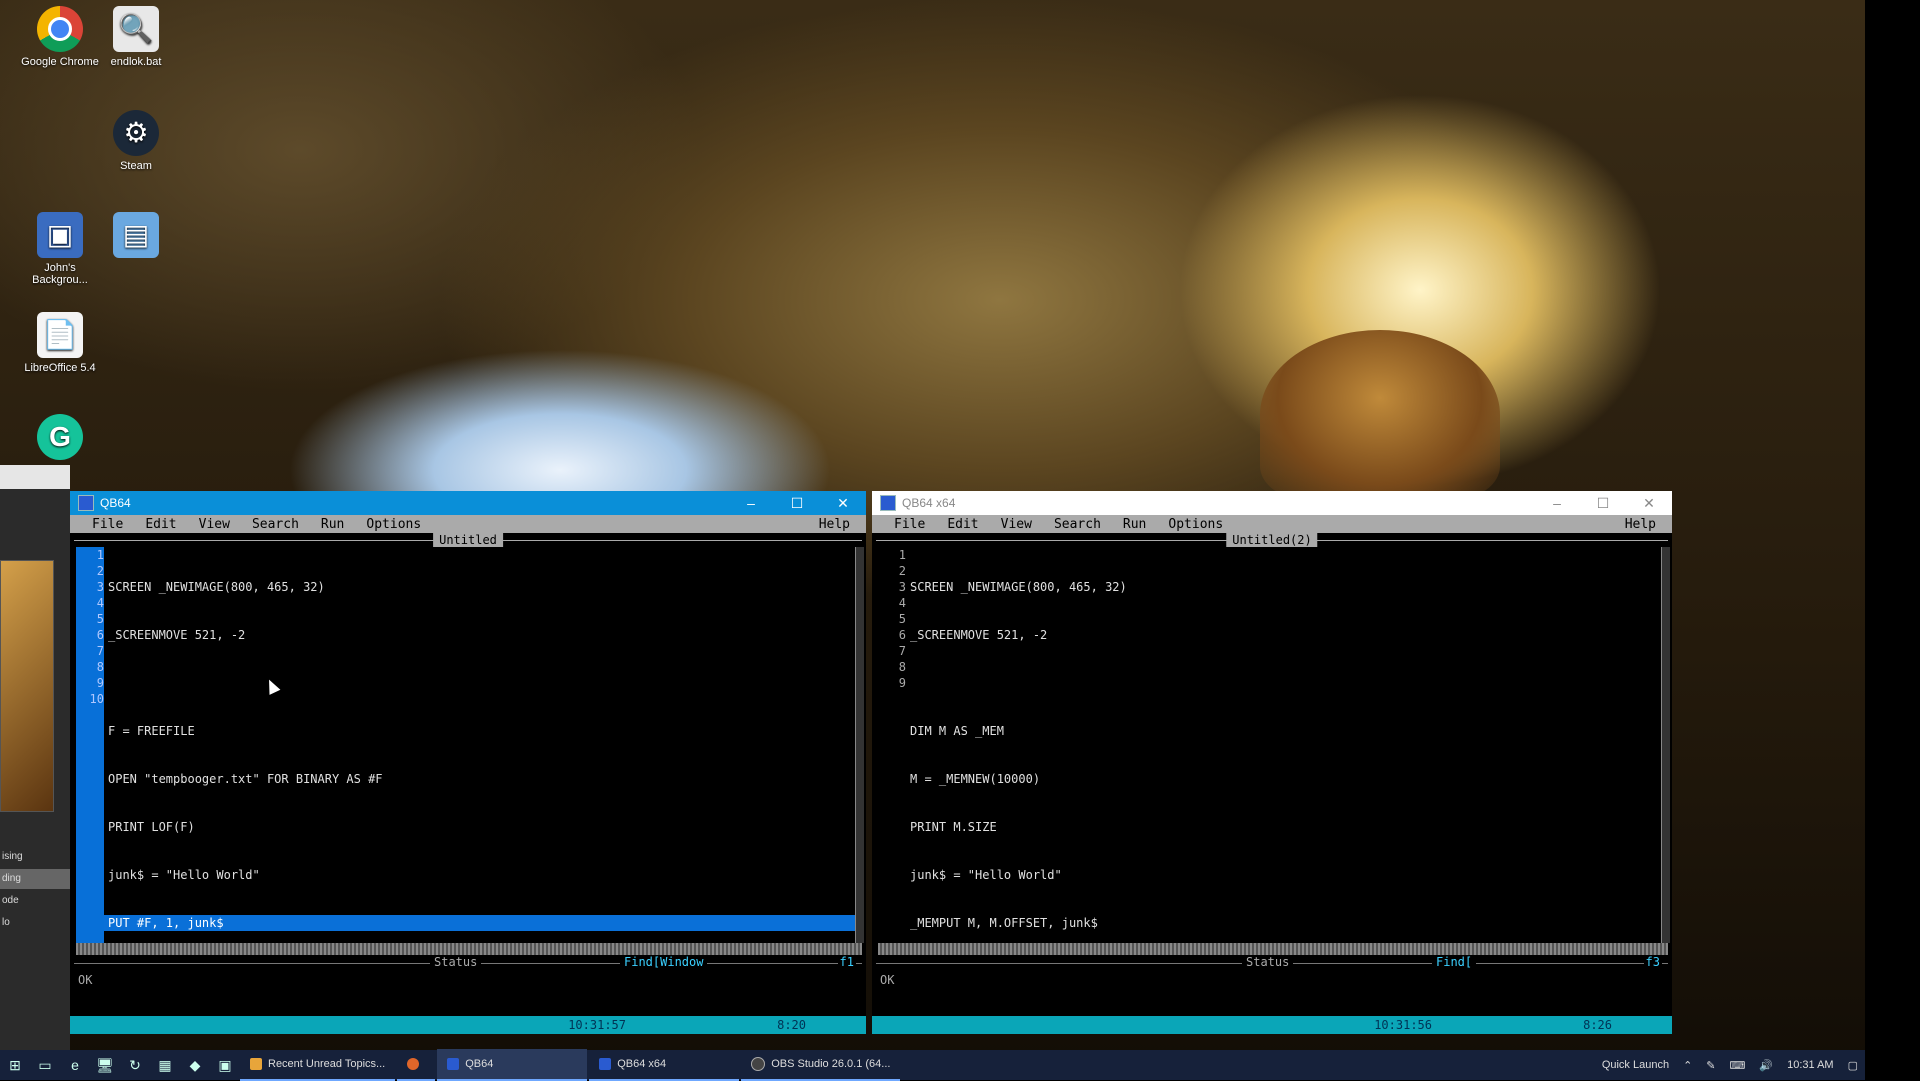 Image resolution: width=1920 pixels, height=1081 pixels. What do you see at coordinates (135, 1065) in the screenshot?
I see `launcher-icon: ↻` at bounding box center [135, 1065].